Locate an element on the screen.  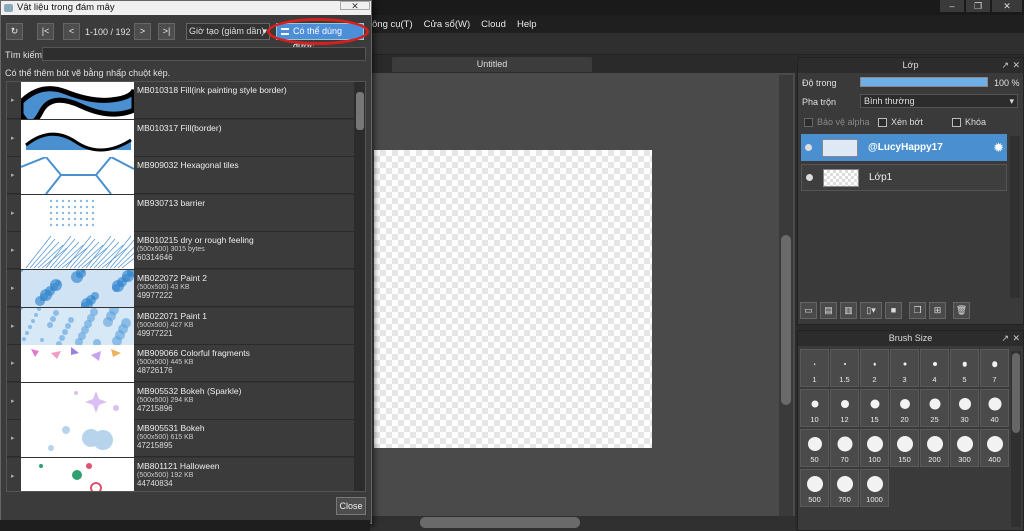
brush-size-10: 10 is located at coordinates (814, 408).